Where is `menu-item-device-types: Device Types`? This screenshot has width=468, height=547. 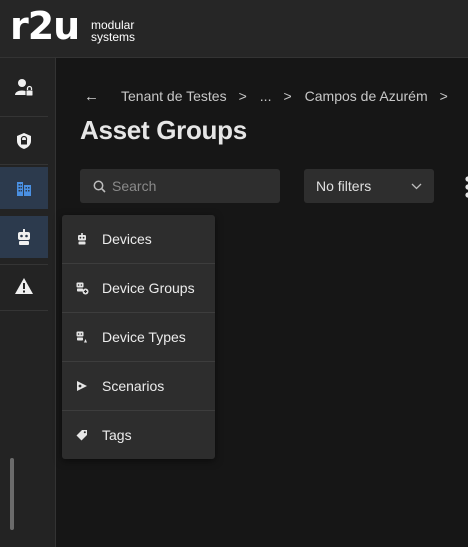
menu-item-device-types: Device Types is located at coordinates (138, 337).